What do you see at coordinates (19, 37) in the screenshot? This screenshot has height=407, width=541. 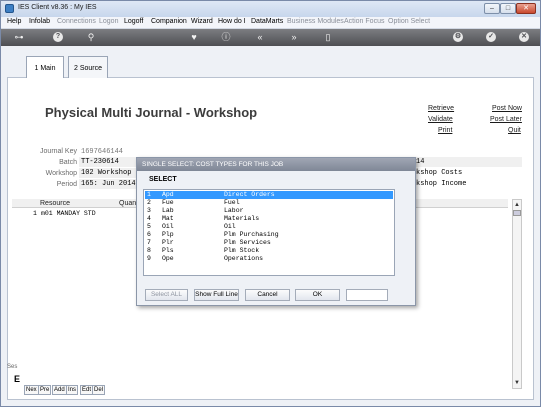 I see `key-icon: ⊶` at bounding box center [19, 37].